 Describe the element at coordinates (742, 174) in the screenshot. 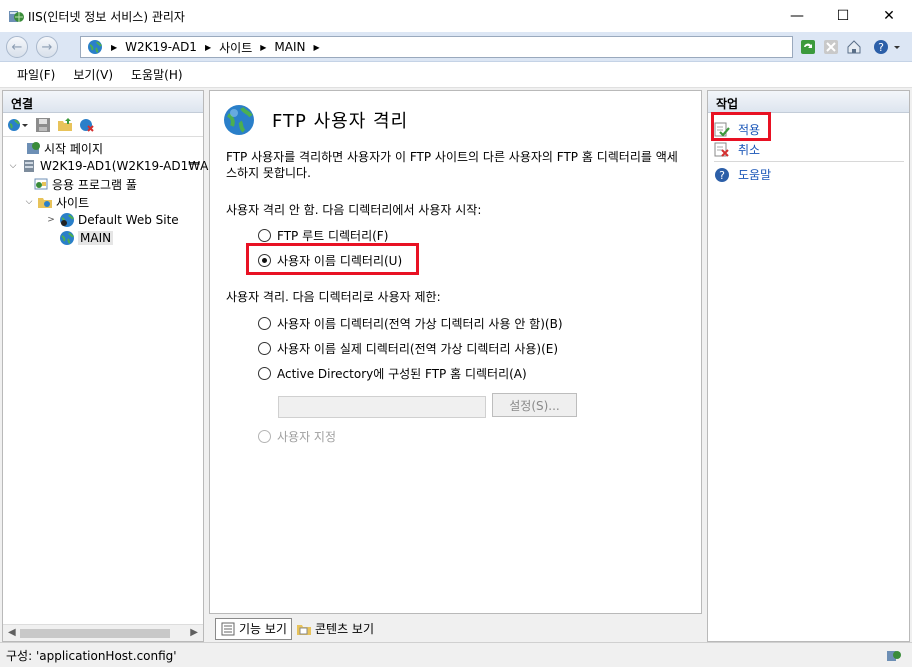

I see `help-action: ? 도움말` at that location.